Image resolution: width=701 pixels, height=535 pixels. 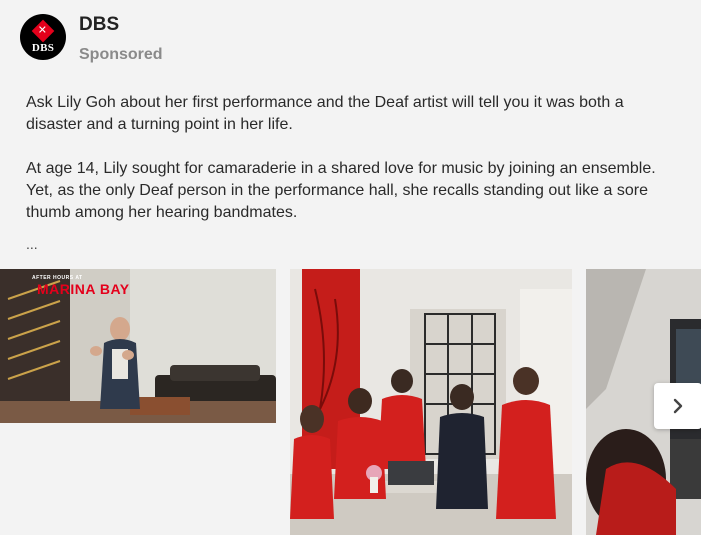 I want to click on post-meta: DBS Sponsored, so click(x=121, y=39).